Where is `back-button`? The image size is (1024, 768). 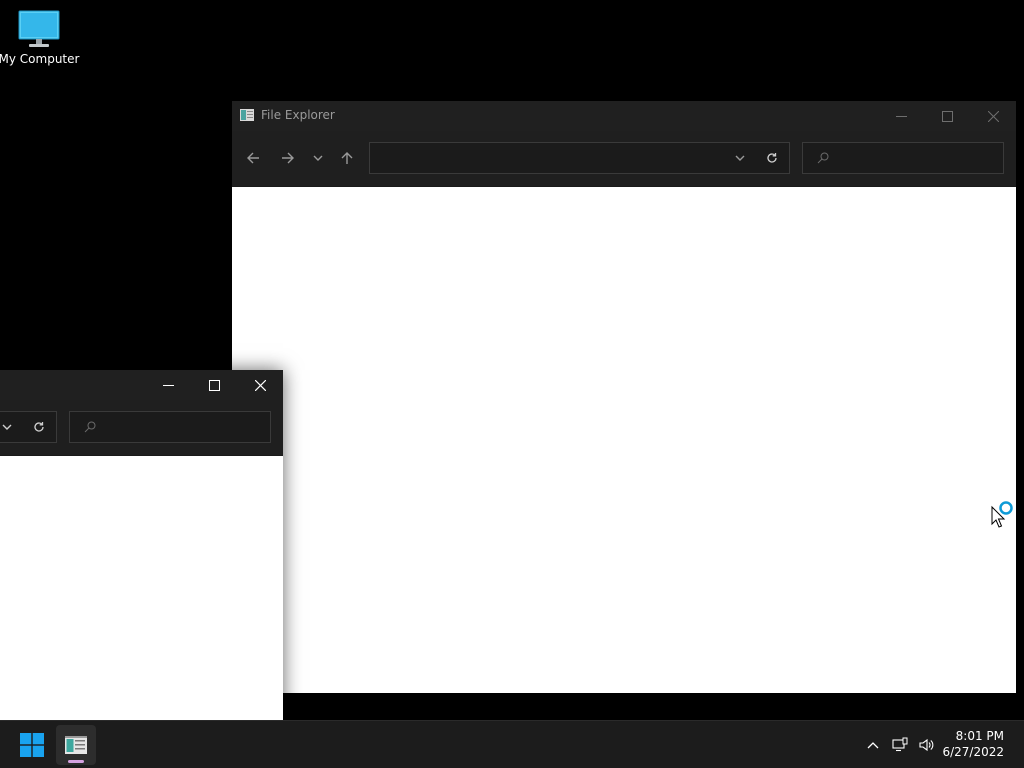 back-button is located at coordinates (253, 158).